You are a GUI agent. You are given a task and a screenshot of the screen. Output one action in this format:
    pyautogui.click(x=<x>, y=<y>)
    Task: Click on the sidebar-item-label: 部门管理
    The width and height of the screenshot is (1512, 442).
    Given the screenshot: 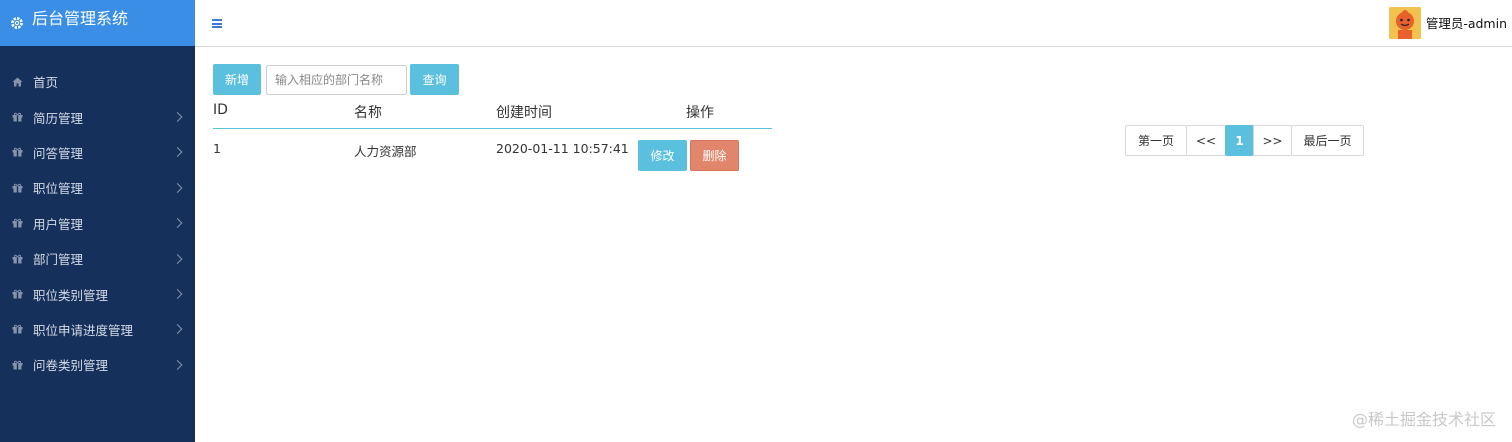 What is the action you would take?
    pyautogui.click(x=58, y=260)
    